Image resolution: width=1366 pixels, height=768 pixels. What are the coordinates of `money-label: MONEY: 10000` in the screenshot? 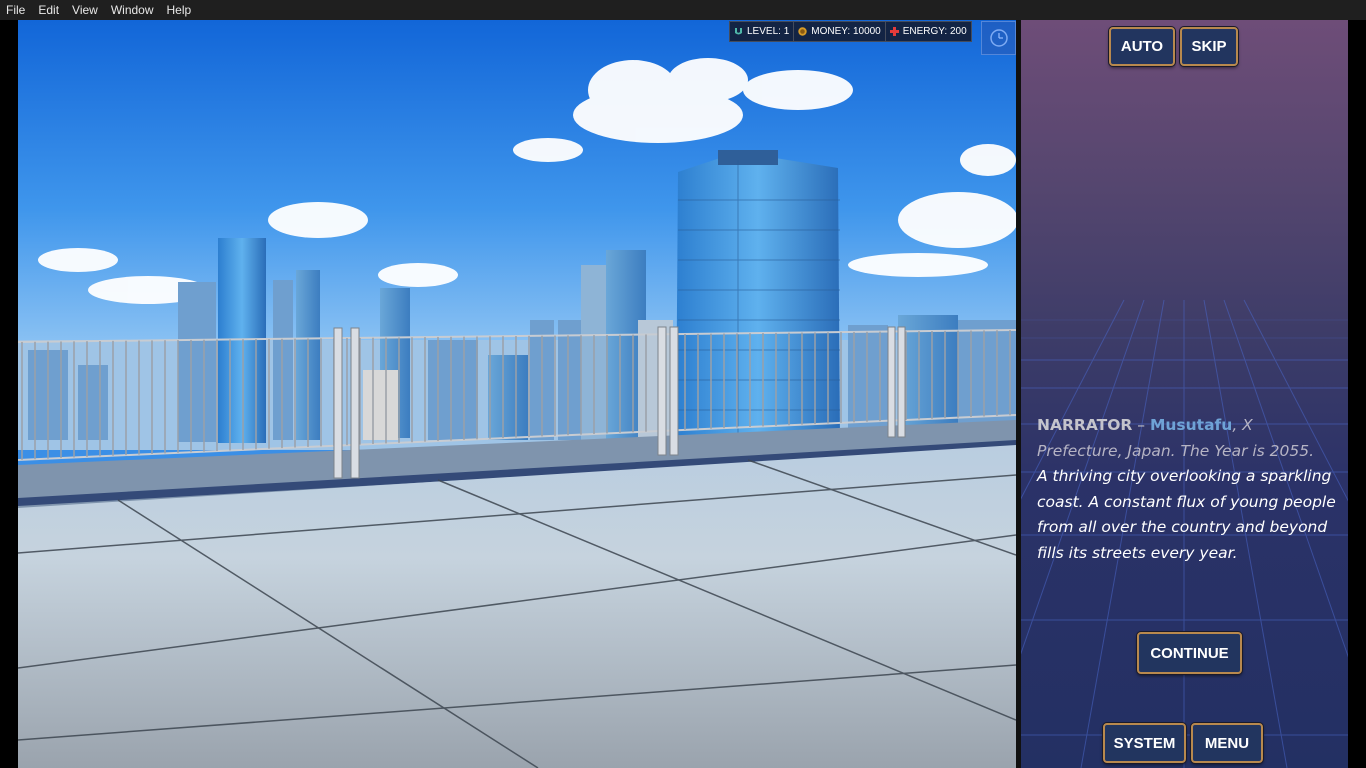 It's located at (846, 31).